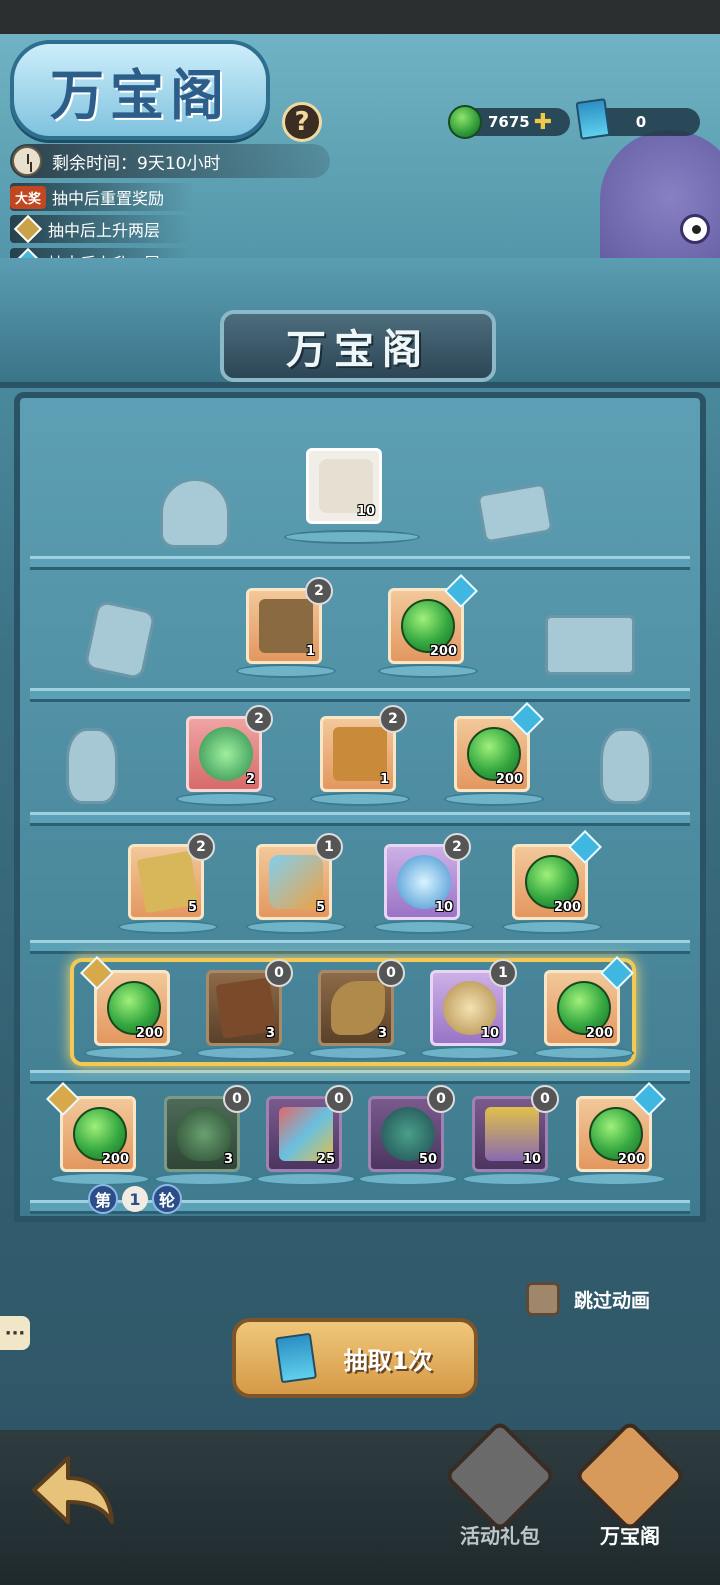  I want to click on item-quantity: 50, so click(427, 1159).